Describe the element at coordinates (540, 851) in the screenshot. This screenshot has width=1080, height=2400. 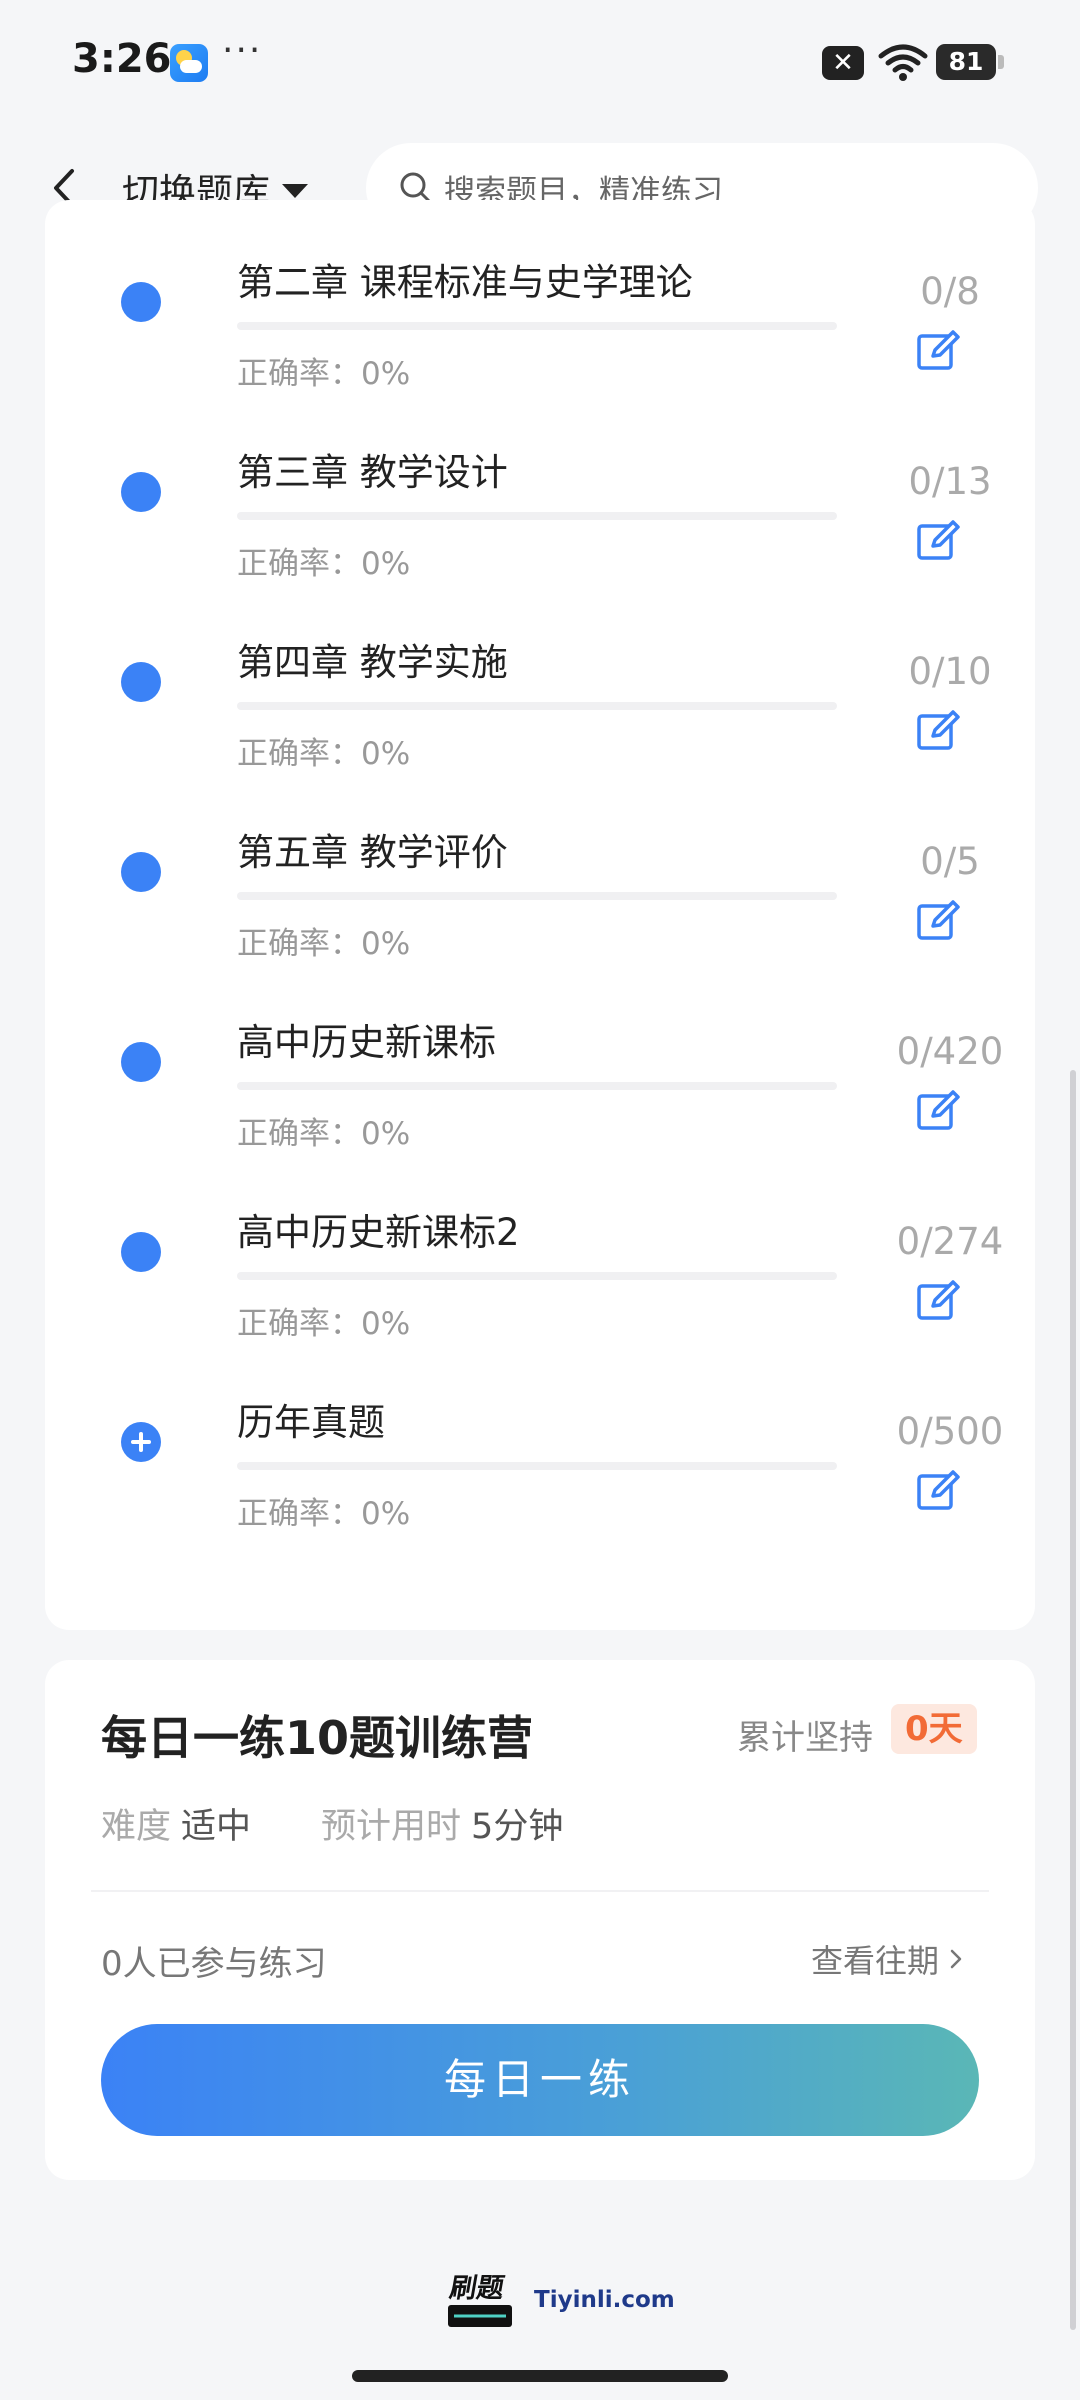
I see `chapter-row: 第五章 教学评价 正确率：0% 0/5` at that location.